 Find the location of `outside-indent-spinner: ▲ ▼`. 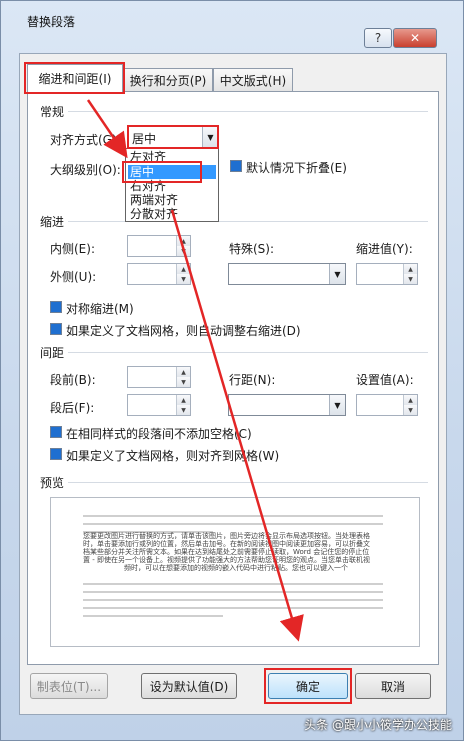

outside-indent-spinner: ▲ ▼ is located at coordinates (159, 274).